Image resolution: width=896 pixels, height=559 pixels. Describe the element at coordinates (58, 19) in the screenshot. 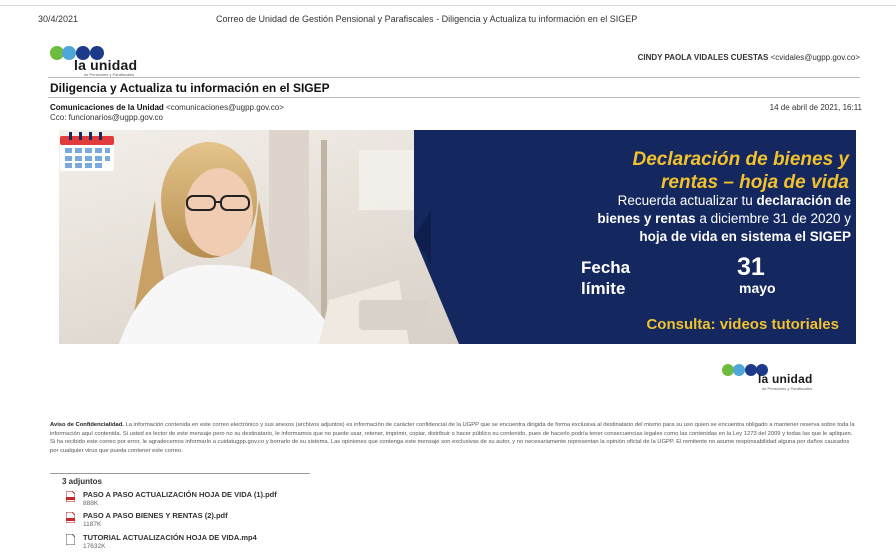

I see `print-date: 30/4/2021` at that location.